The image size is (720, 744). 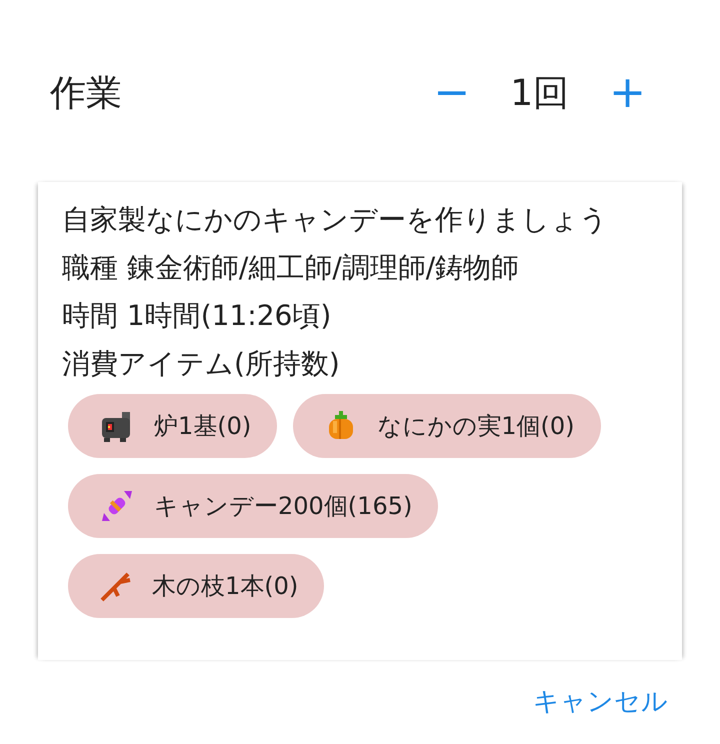 What do you see at coordinates (283, 506) in the screenshot?
I see `item-label: キャンデー200個(165)` at bounding box center [283, 506].